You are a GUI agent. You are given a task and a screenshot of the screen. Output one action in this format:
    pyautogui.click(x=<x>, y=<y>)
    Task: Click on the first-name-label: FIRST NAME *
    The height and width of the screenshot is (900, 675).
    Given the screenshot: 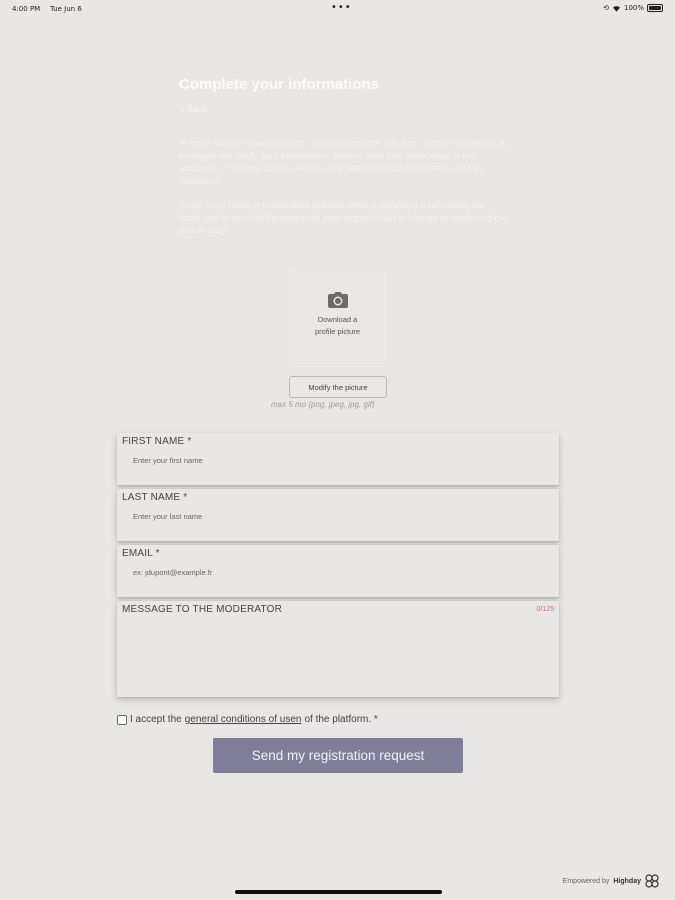 What is the action you would take?
    pyautogui.click(x=157, y=441)
    